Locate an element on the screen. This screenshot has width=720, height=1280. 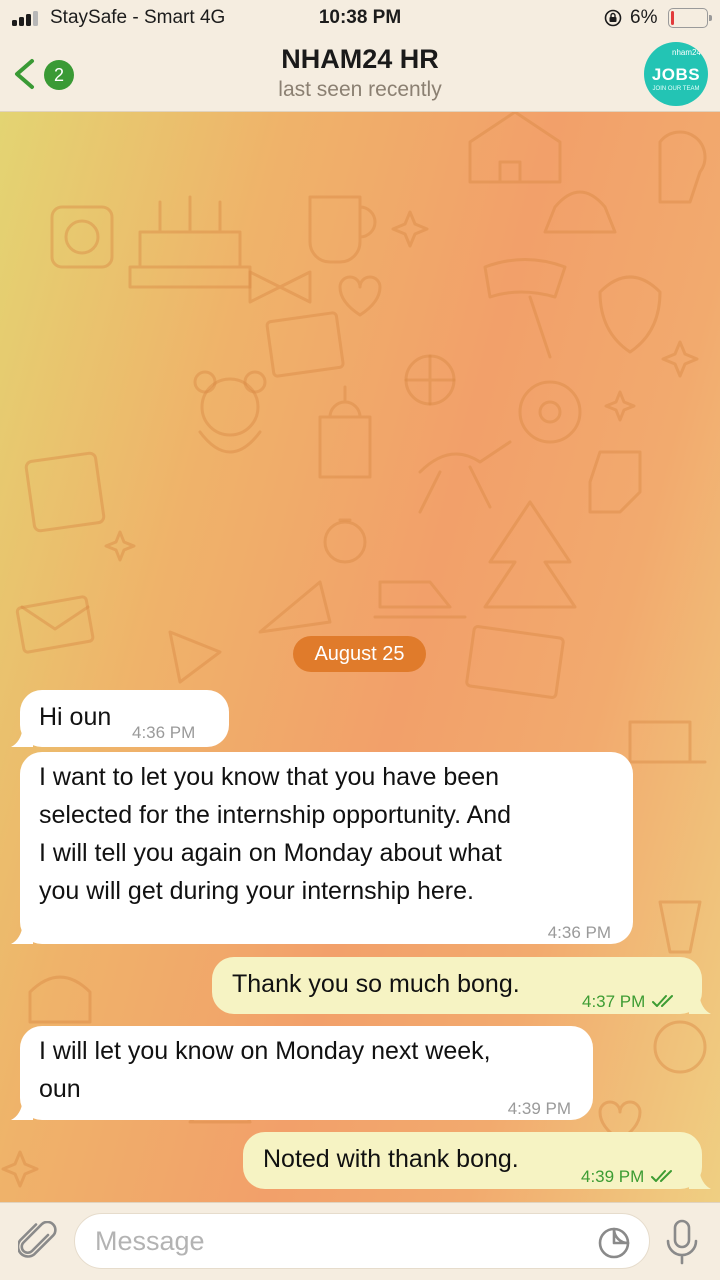
message-text: Thank you so much bong. is located at coordinates (376, 984).